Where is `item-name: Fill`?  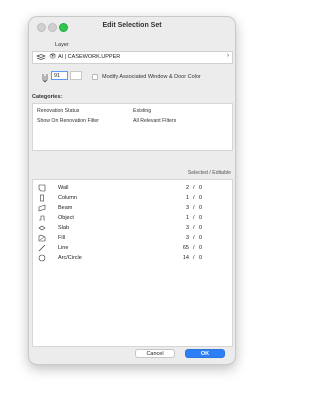 item-name: Fill is located at coordinates (62, 238).